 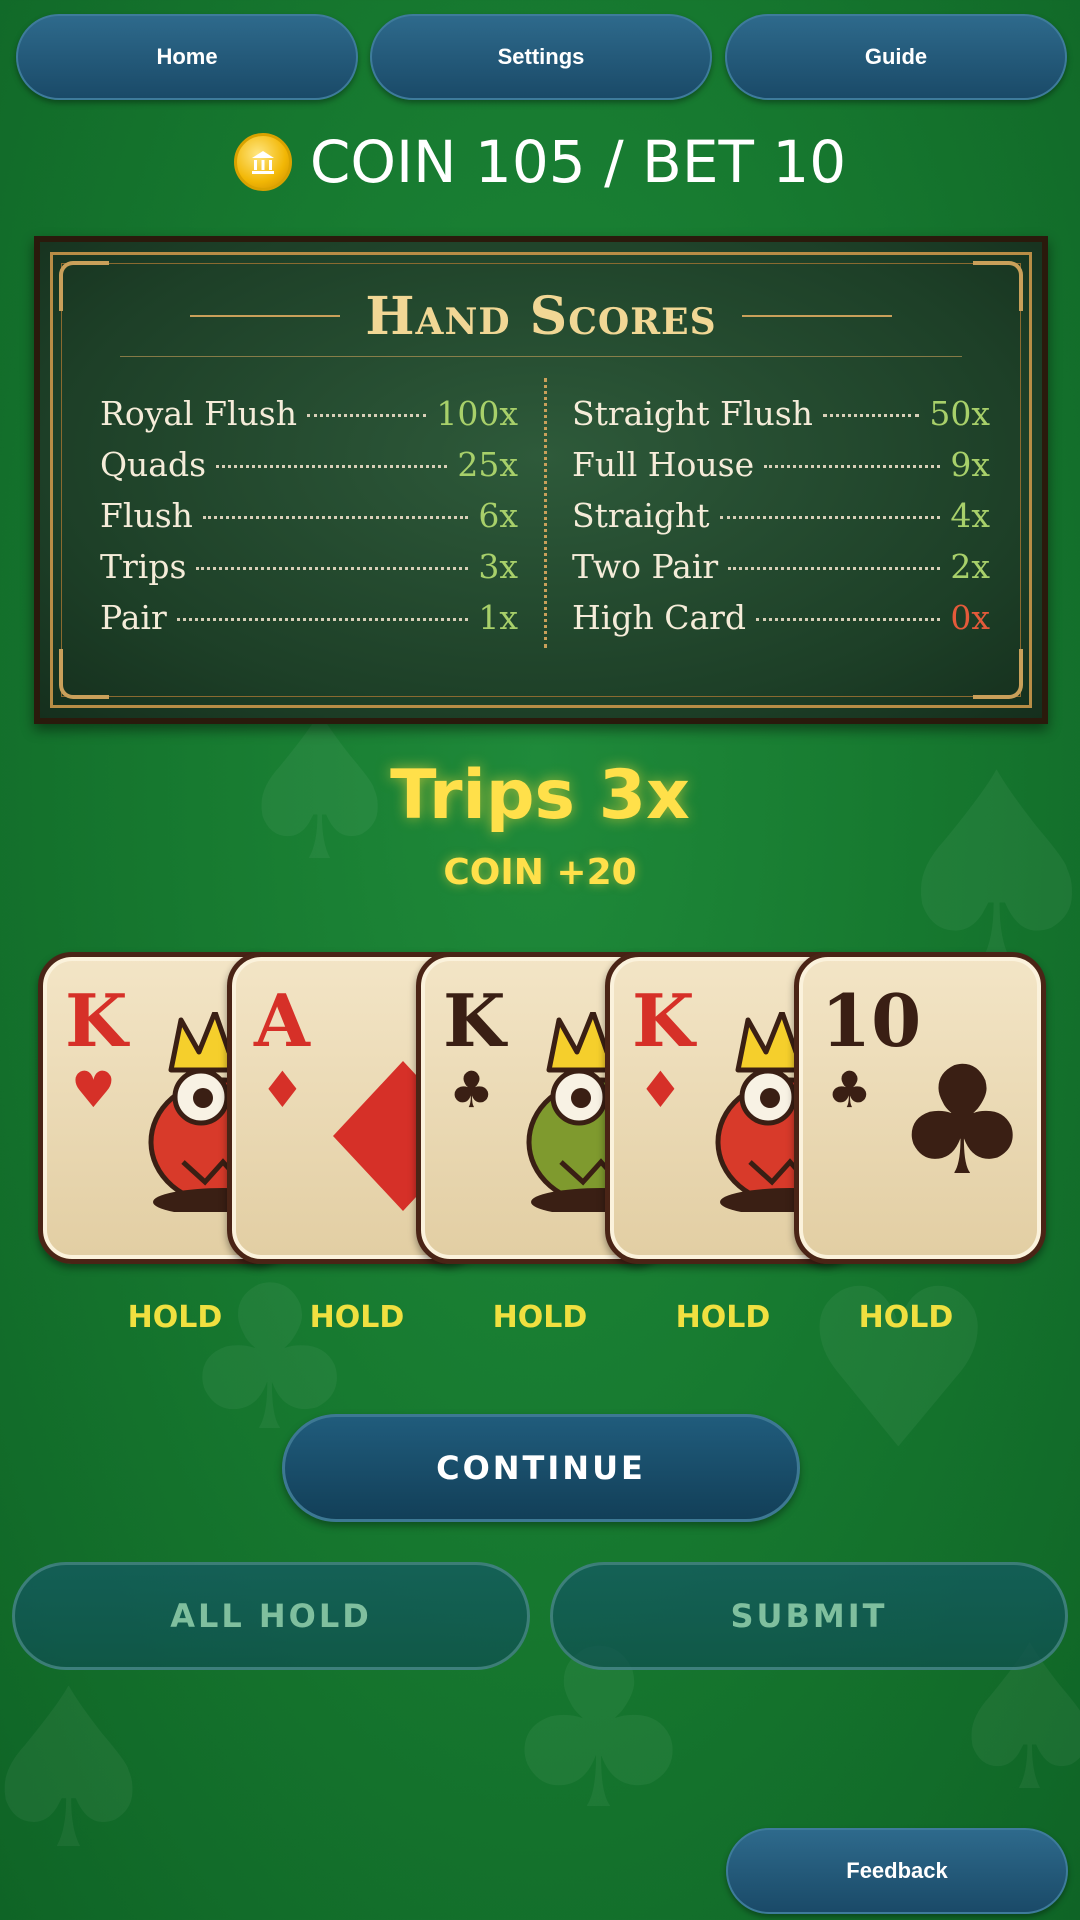 I want to click on background-spade-icon: ♠, so click(x=84, y=1770).